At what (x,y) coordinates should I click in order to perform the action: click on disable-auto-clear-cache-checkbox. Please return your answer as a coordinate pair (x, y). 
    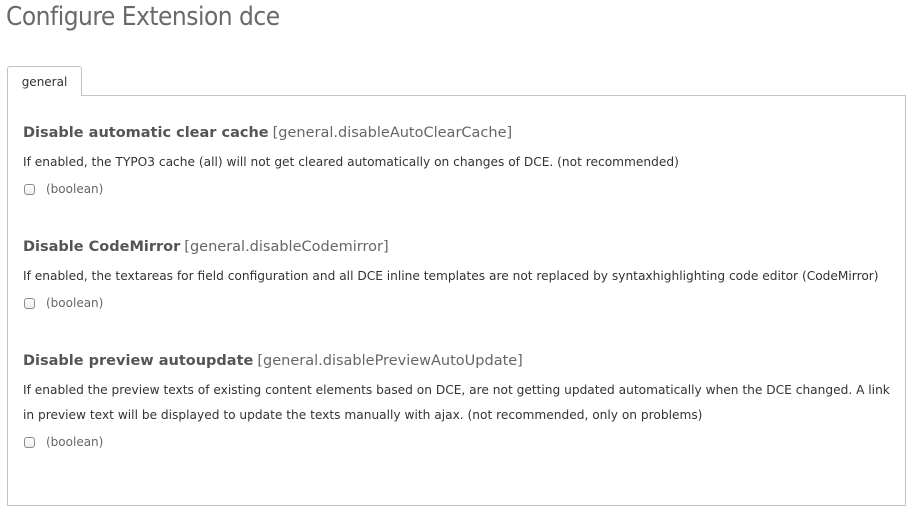
    Looking at the image, I should click on (29, 189).